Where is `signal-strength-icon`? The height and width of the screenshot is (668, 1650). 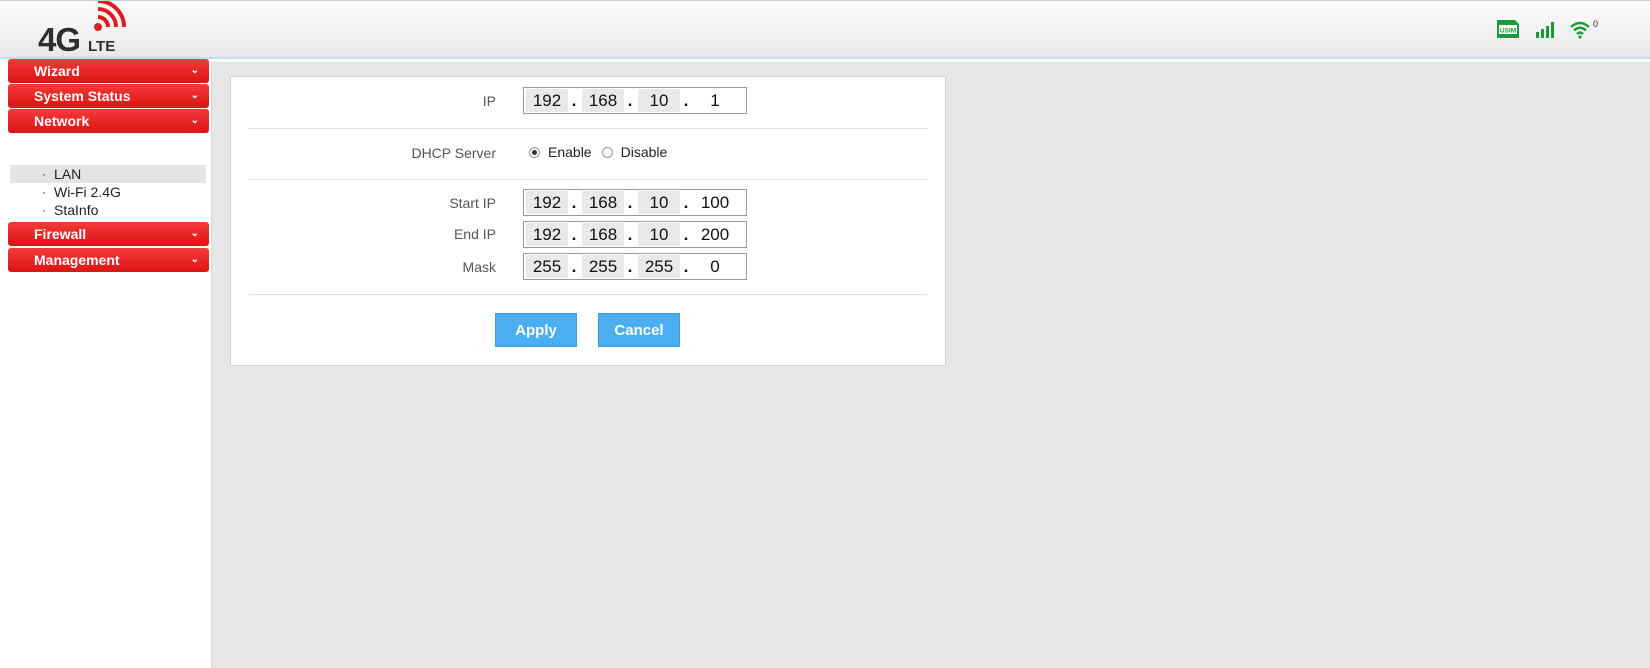 signal-strength-icon is located at coordinates (1544, 30).